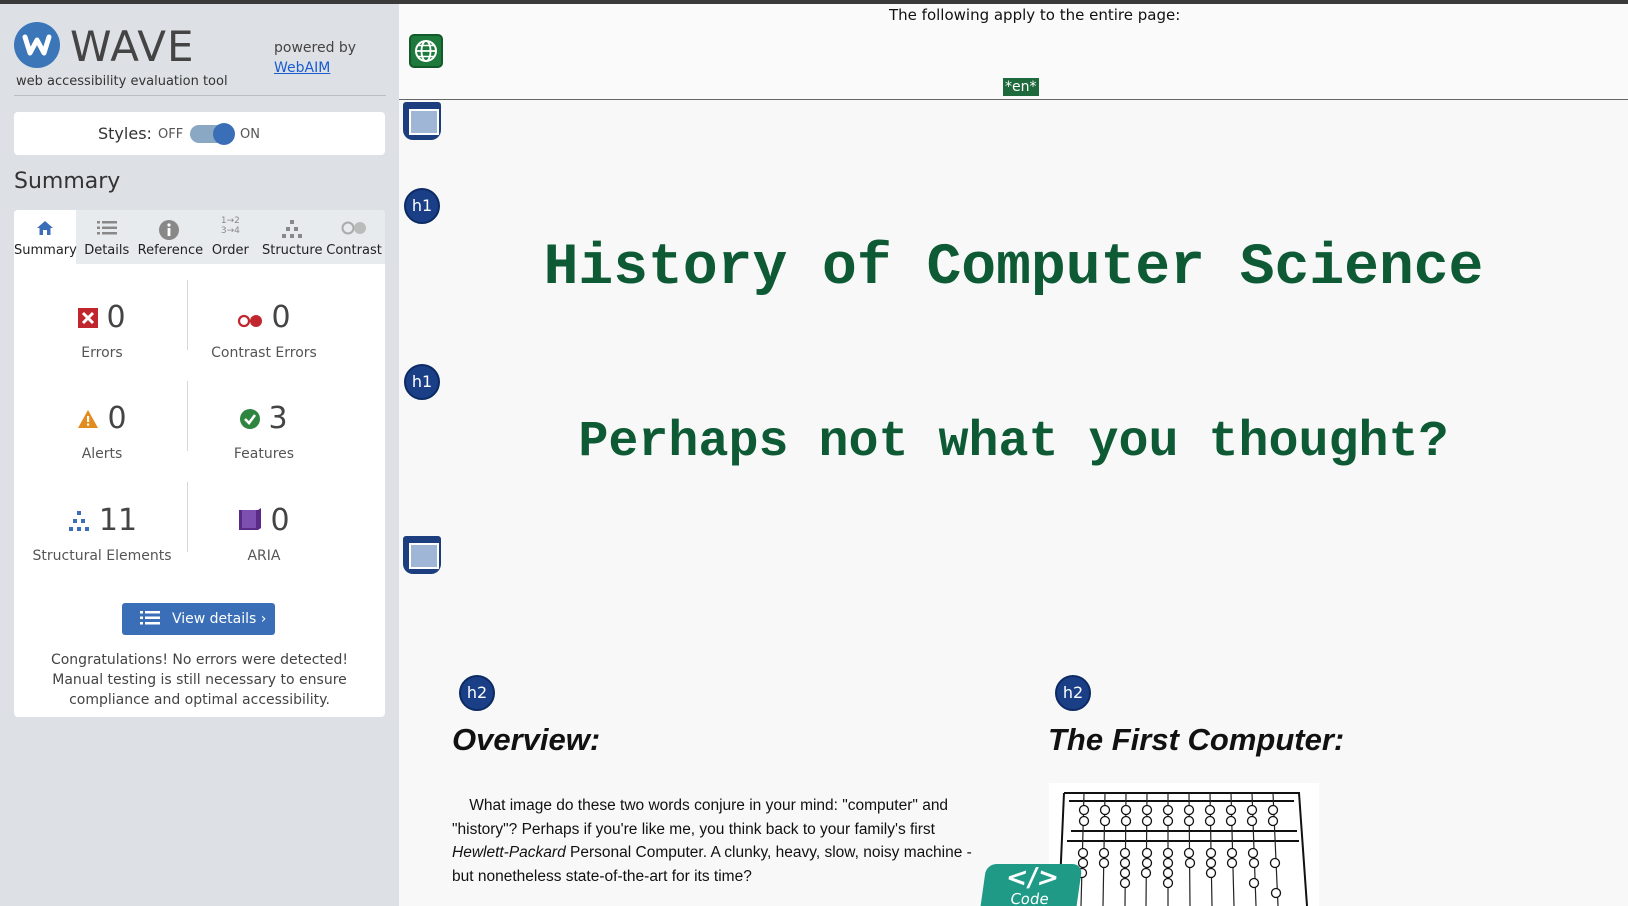 This screenshot has height=906, width=1628. What do you see at coordinates (67, 181) in the screenshot?
I see `summary-heading: Summary` at bounding box center [67, 181].